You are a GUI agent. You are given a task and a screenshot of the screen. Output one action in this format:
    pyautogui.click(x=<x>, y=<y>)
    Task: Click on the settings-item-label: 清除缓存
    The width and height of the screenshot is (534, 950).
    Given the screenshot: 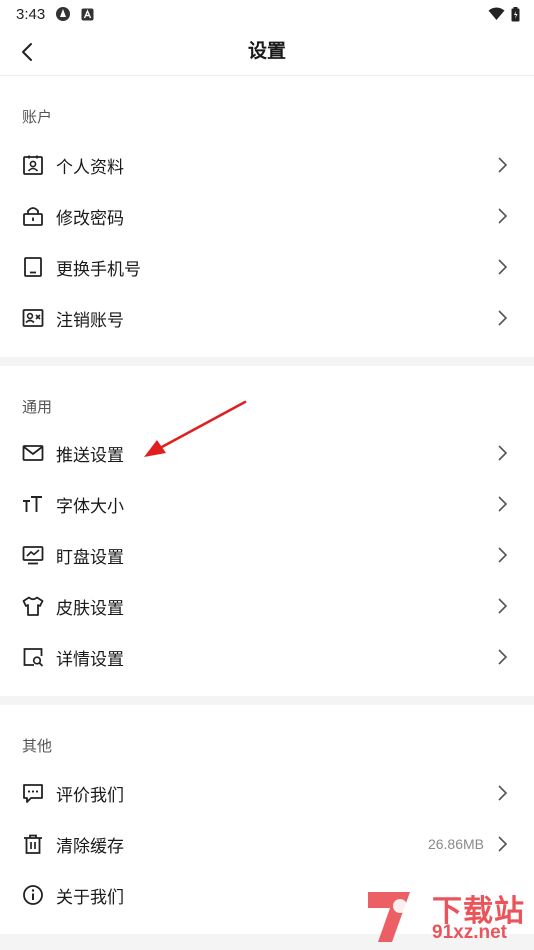 What is the action you would take?
    pyautogui.click(x=90, y=846)
    